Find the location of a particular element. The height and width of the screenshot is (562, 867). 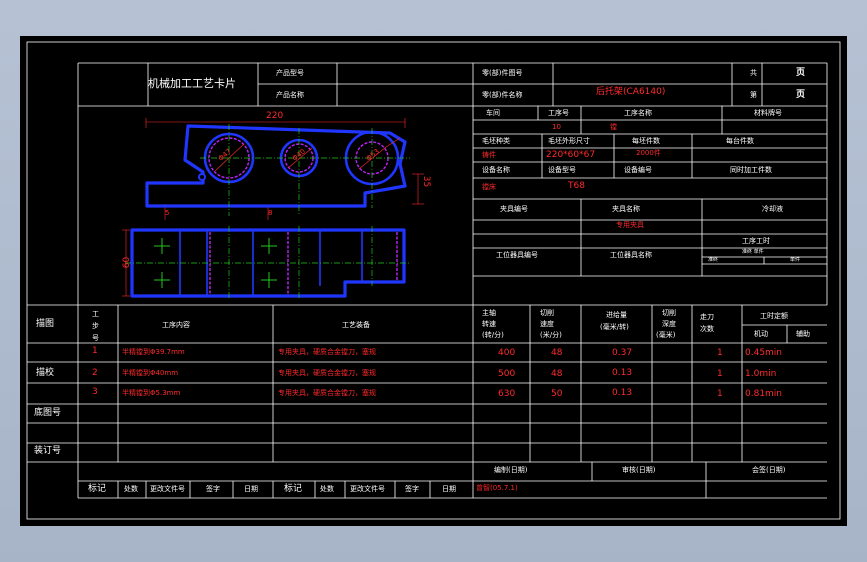

workshop-label: 车间 is located at coordinates (493, 113).